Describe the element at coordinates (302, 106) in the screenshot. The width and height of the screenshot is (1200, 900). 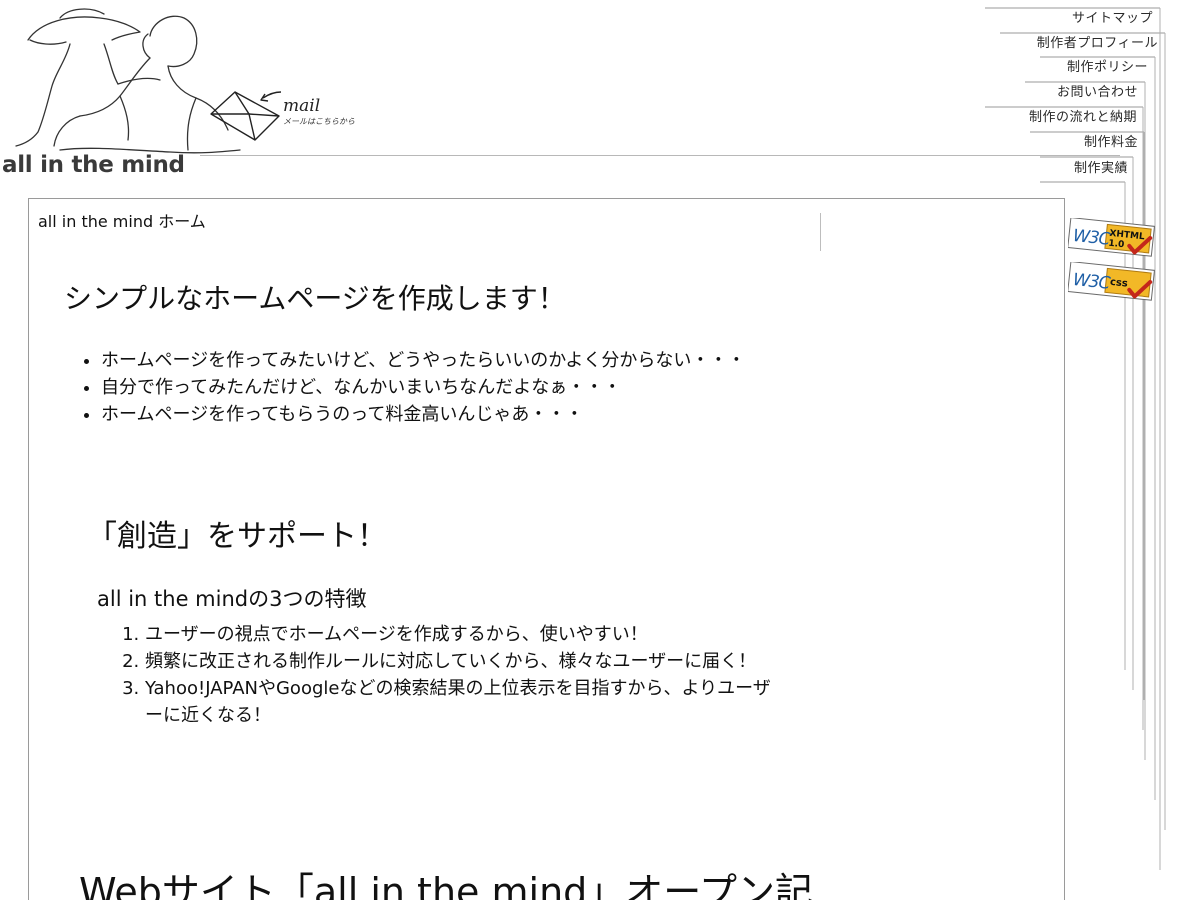
I see `mail-label: mail` at that location.